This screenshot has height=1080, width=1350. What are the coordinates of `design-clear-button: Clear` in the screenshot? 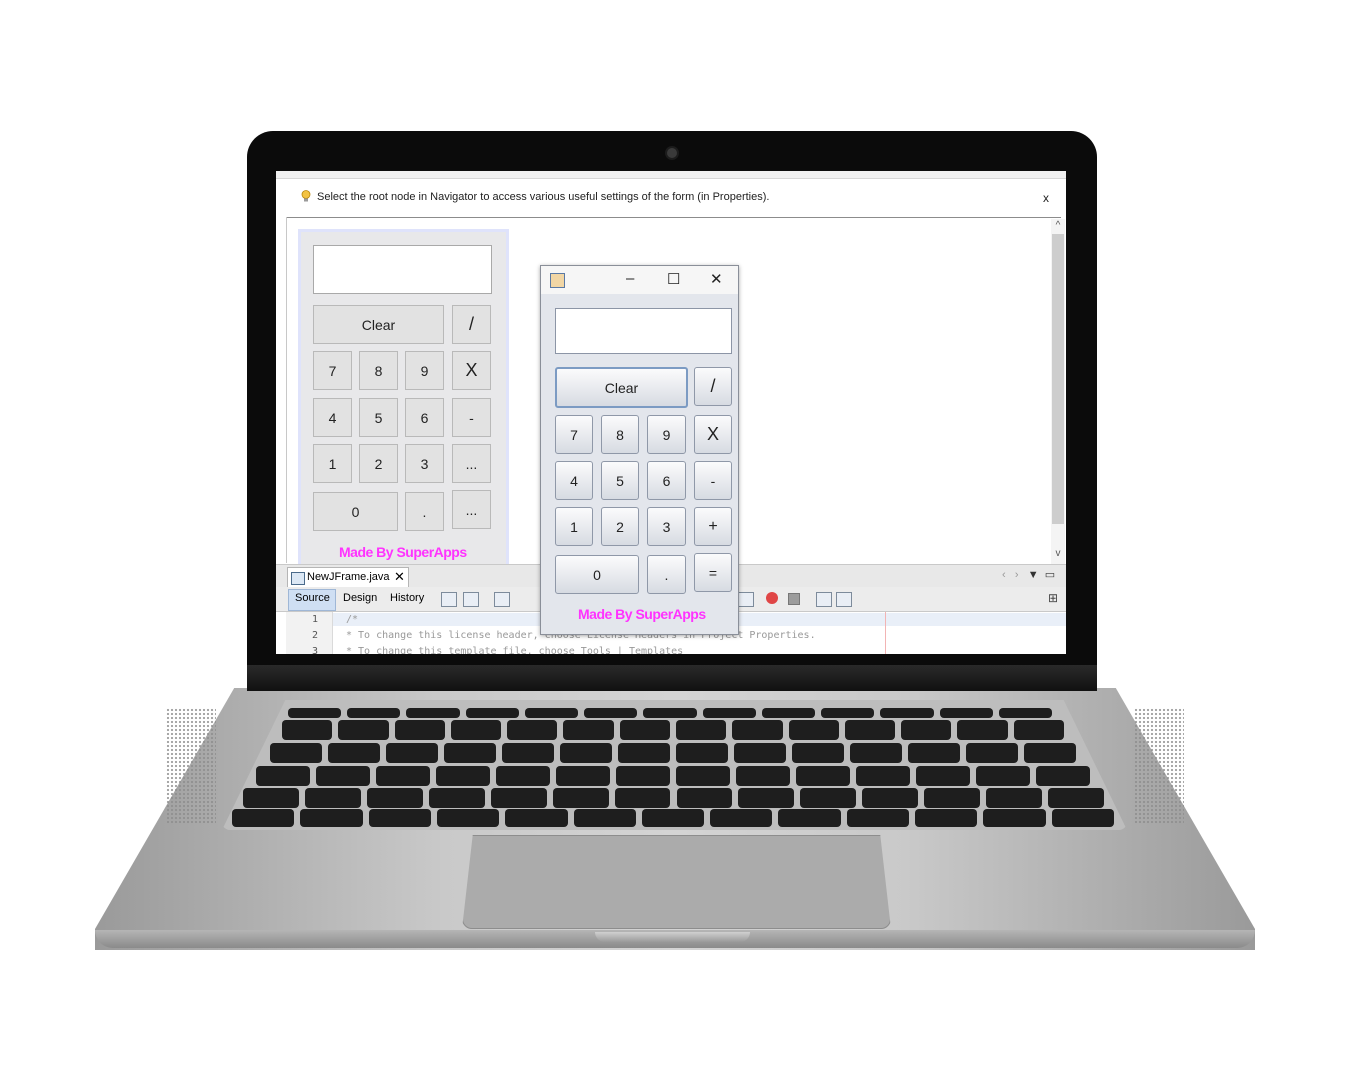 It's located at (378, 324).